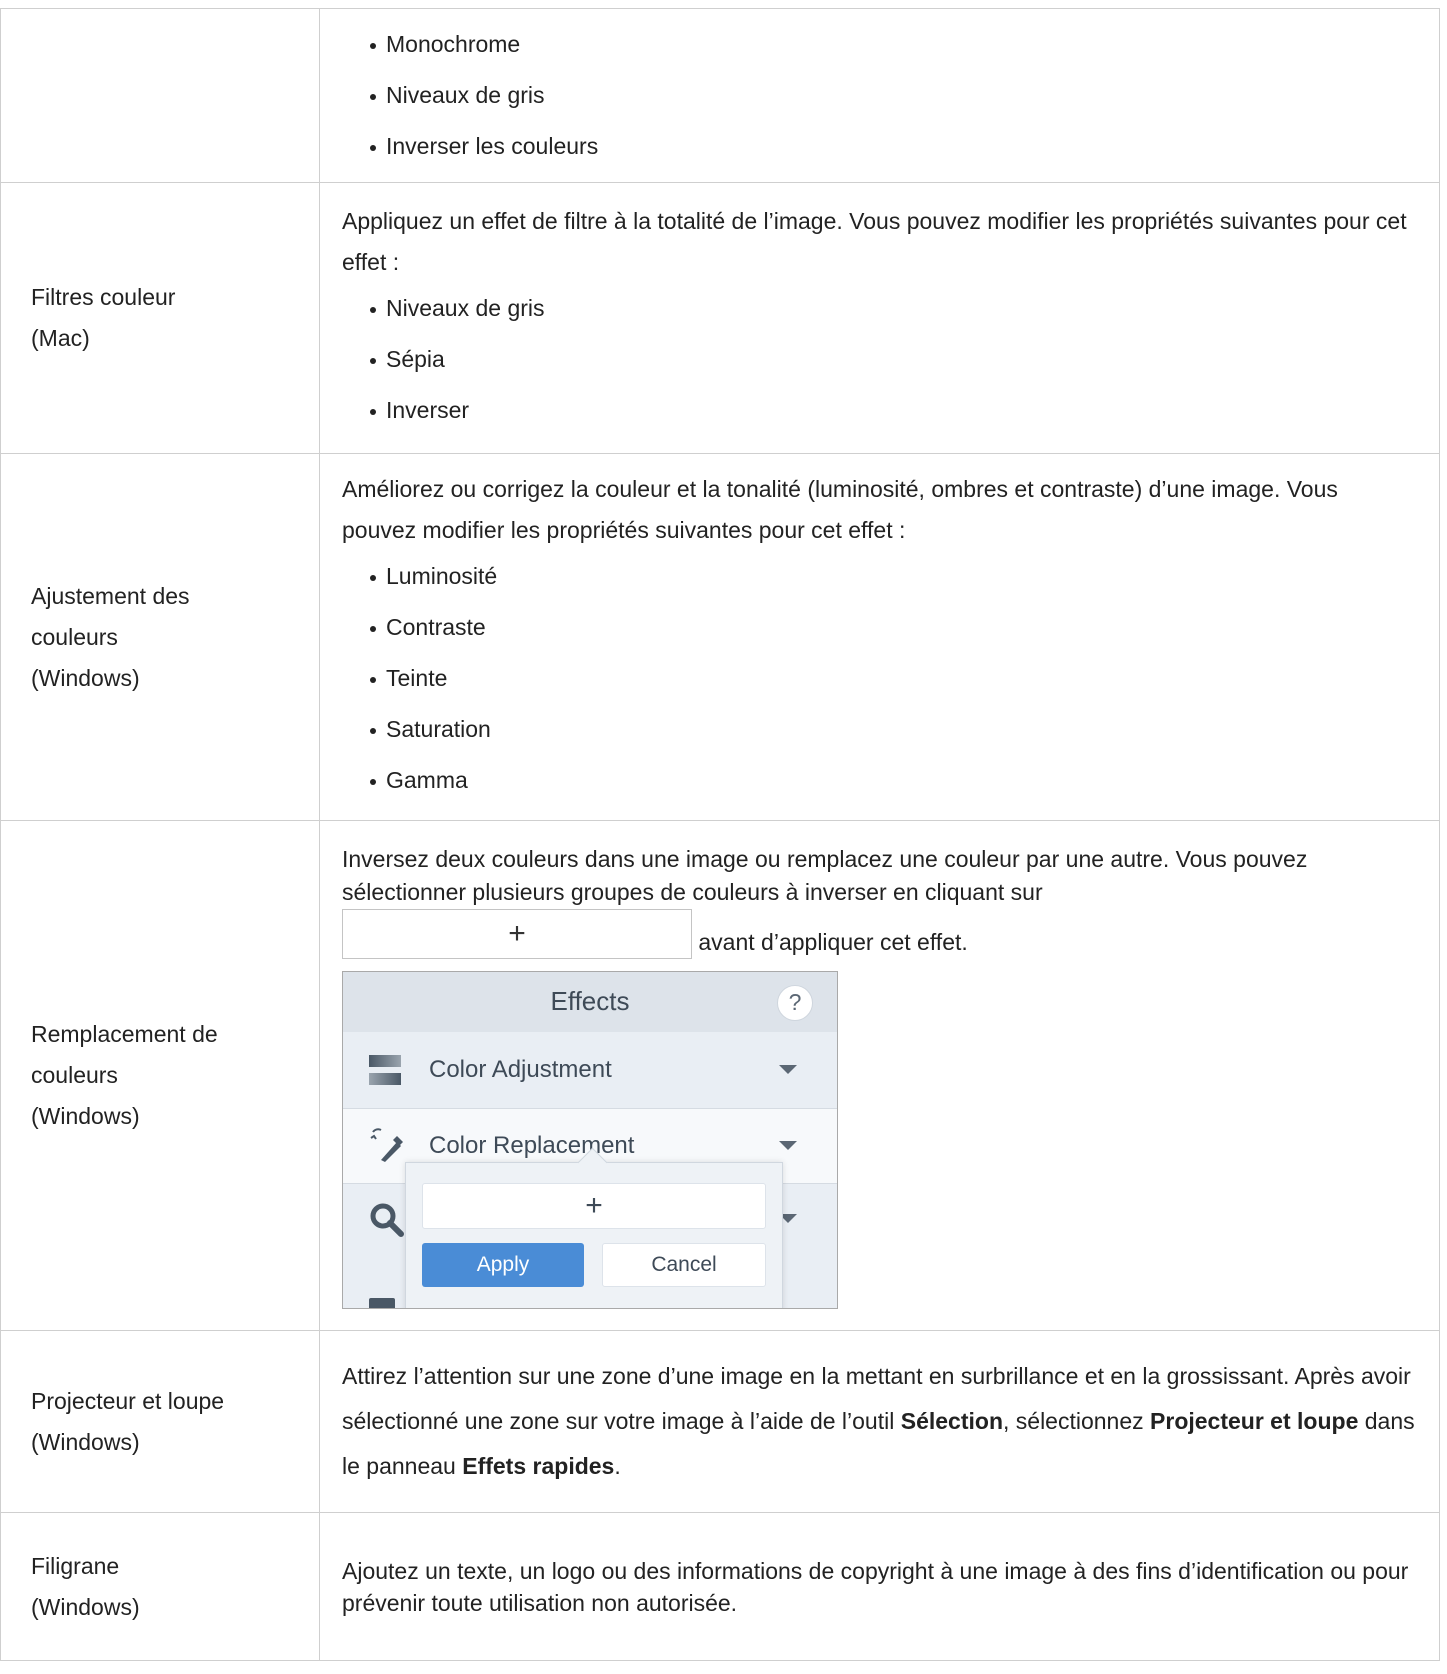  Describe the element at coordinates (1254, 1421) in the screenshot. I see `ui-term: Projecteur et loupe` at that location.